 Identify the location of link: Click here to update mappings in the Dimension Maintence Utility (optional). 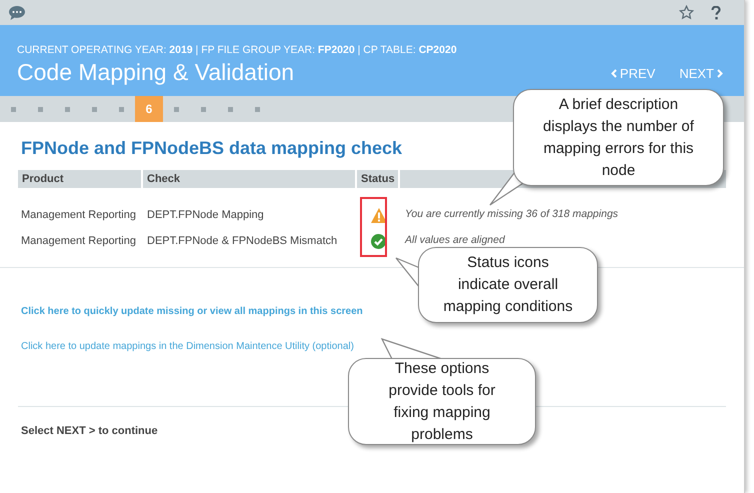
(187, 346).